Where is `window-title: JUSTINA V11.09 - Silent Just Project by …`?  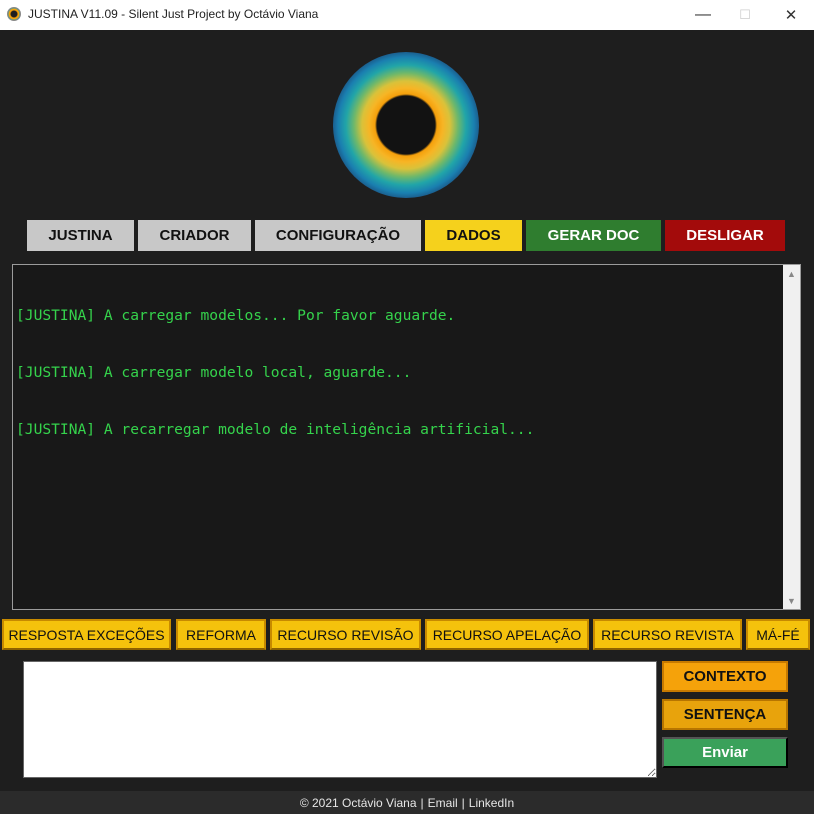 window-title: JUSTINA V11.09 - Silent Just Project by … is located at coordinates (173, 14).